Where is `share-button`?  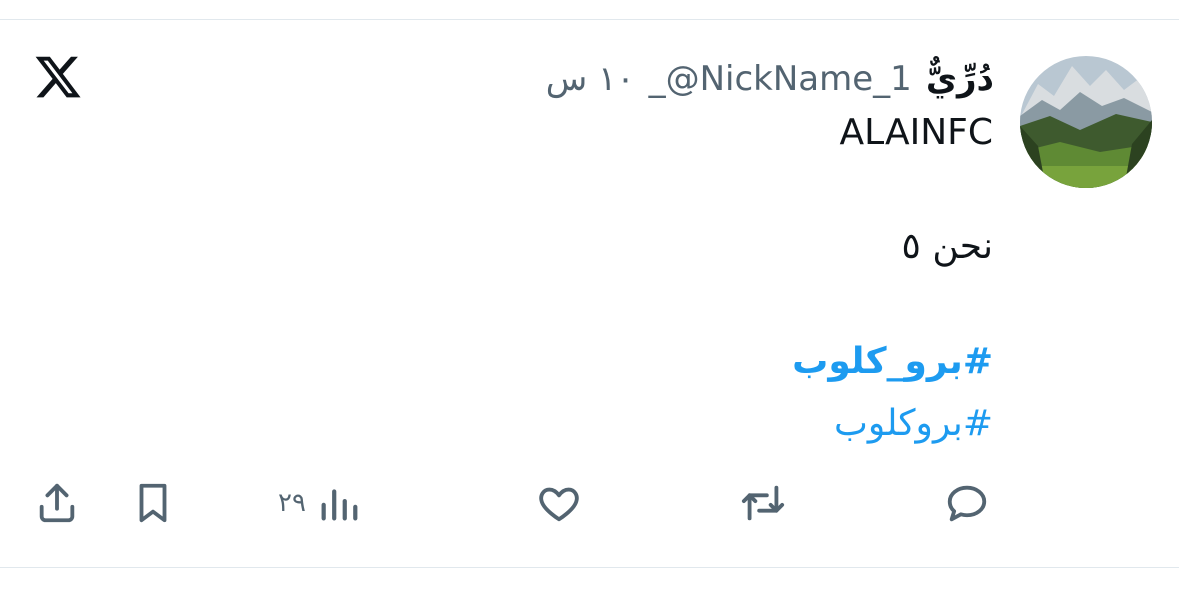 share-button is located at coordinates (57, 503).